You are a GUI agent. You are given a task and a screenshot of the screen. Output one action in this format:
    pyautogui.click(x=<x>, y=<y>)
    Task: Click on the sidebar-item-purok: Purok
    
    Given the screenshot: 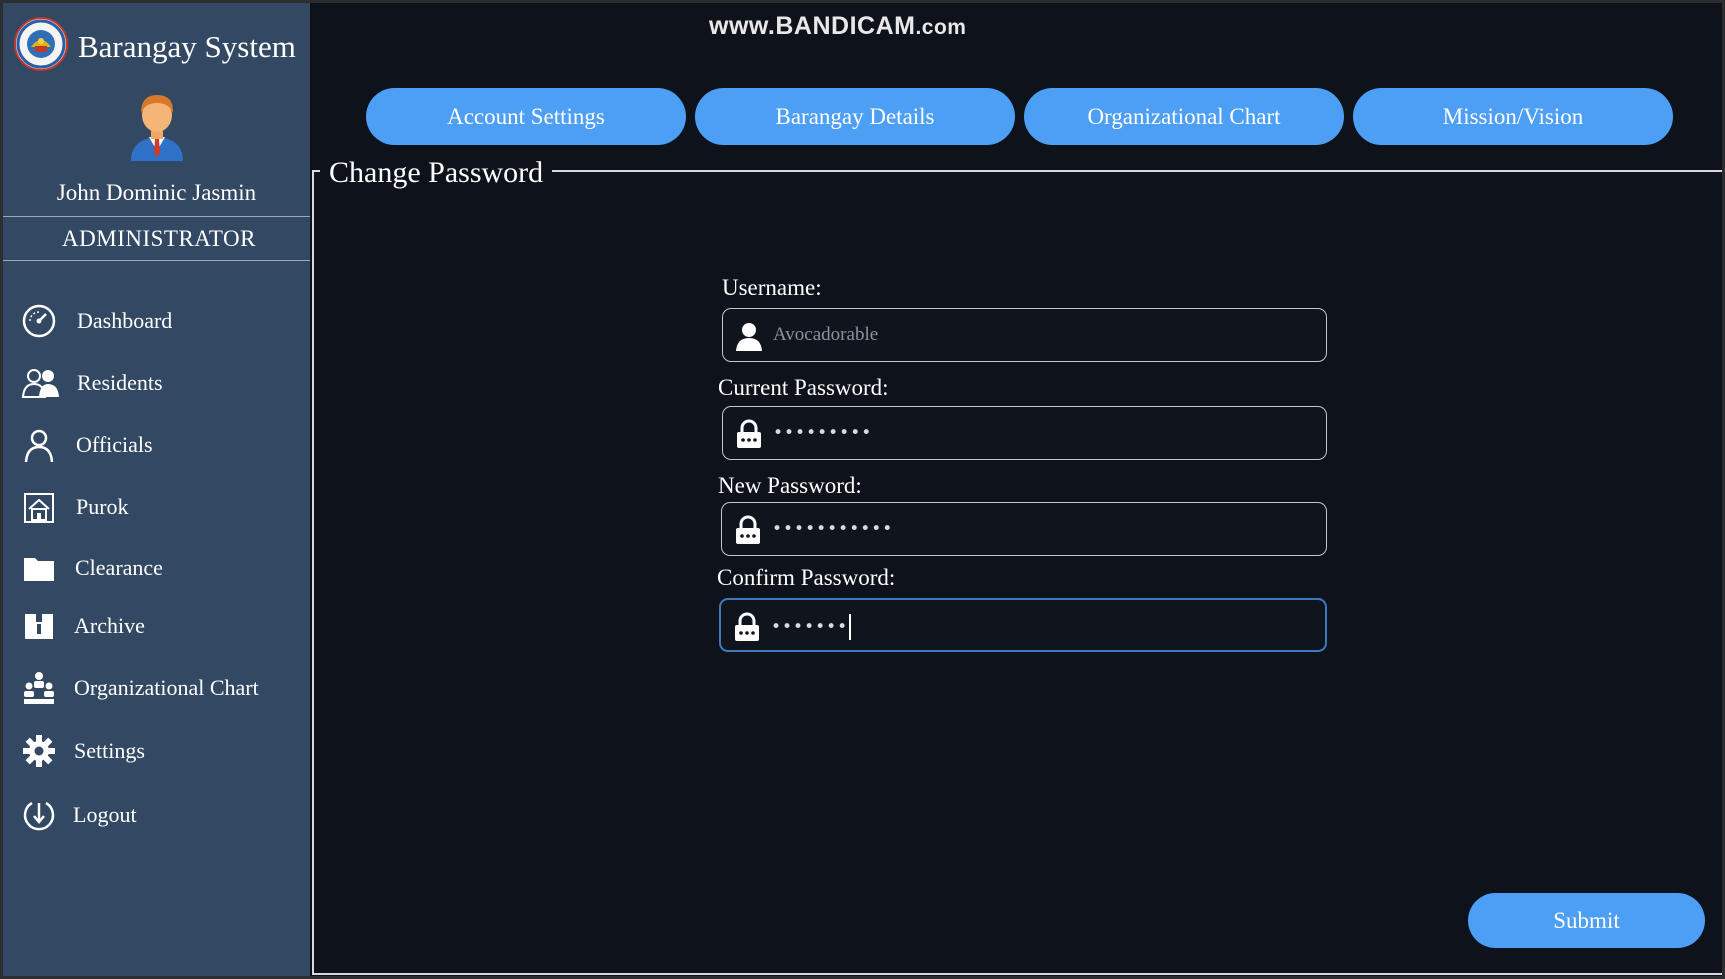 What is the action you would take?
    pyautogui.click(x=156, y=506)
    